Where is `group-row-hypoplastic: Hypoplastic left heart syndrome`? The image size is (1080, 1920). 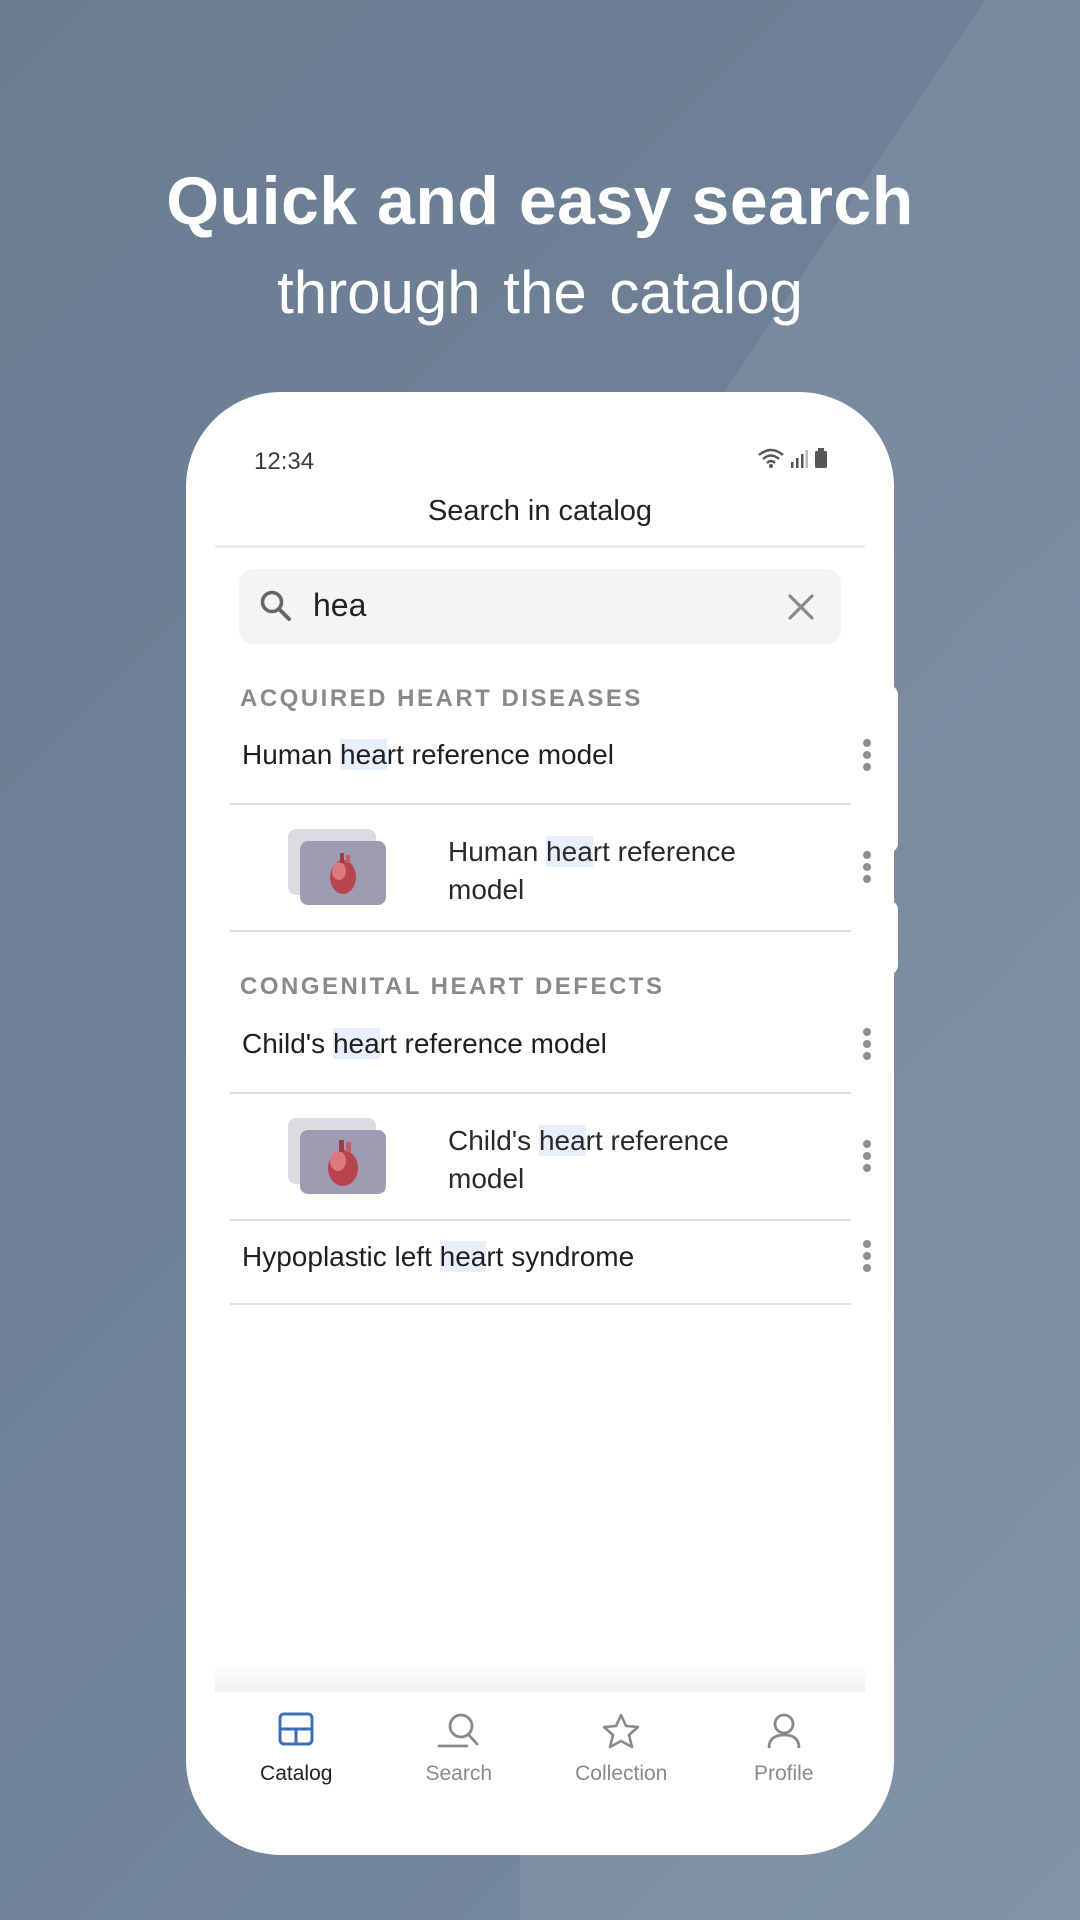 group-row-hypoplastic: Hypoplastic left heart syndrome is located at coordinates (550, 1262).